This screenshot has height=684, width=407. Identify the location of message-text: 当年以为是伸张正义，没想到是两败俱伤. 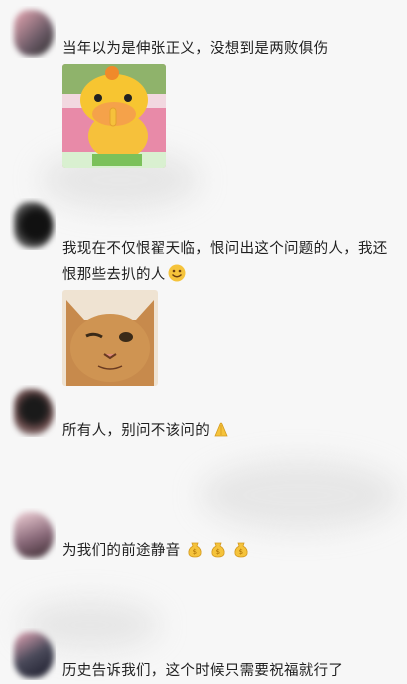
(195, 49).